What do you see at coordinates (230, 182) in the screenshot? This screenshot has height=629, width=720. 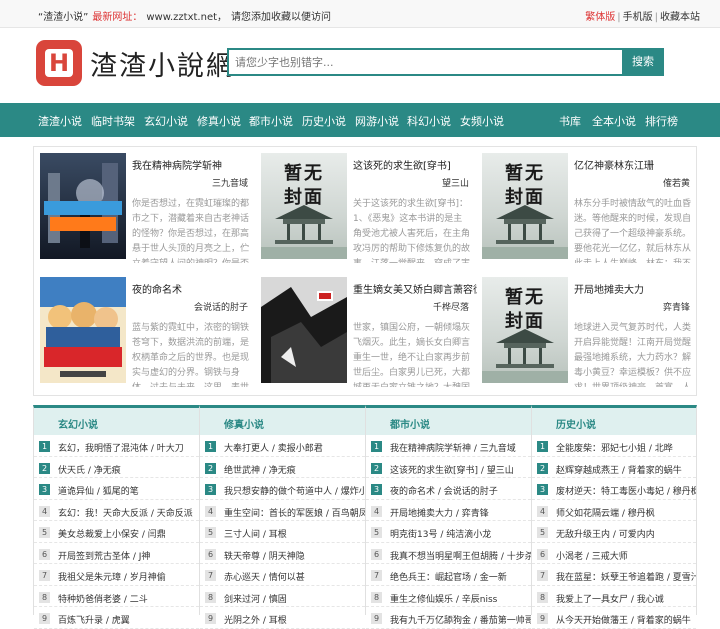 I see `book-author: 三九音域` at bounding box center [230, 182].